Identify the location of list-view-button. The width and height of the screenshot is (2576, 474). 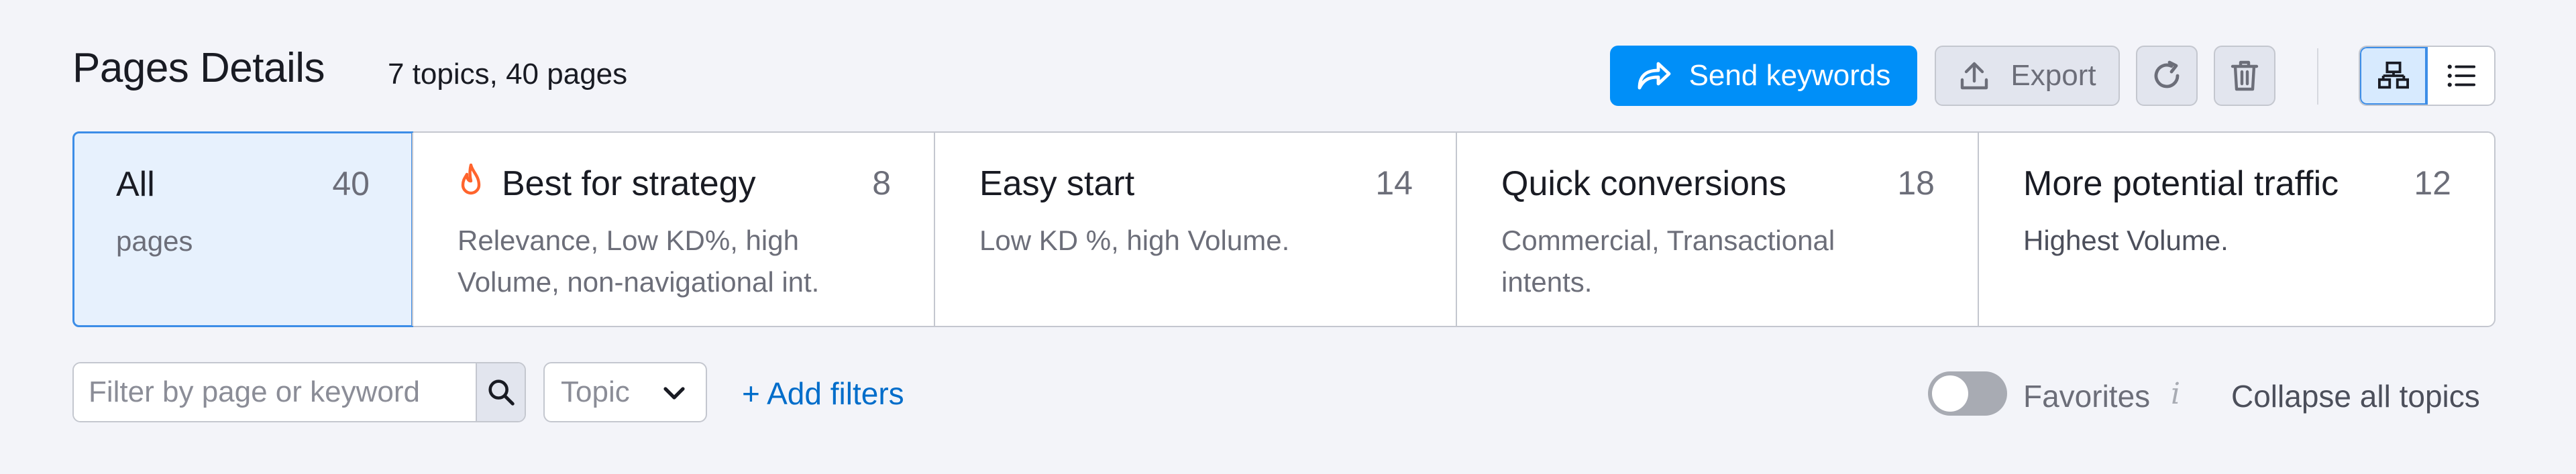
(2461, 76).